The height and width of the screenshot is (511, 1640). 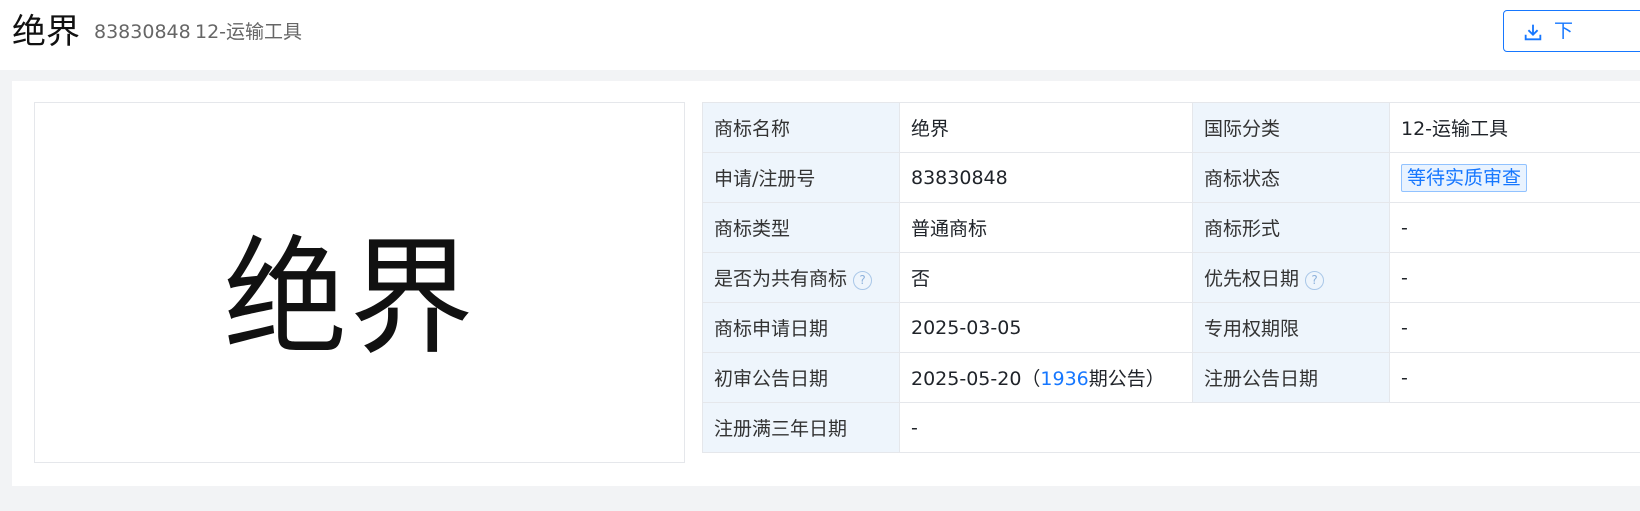 What do you see at coordinates (1046, 227) in the screenshot?
I see `value-trademark-type: 普通商标` at bounding box center [1046, 227].